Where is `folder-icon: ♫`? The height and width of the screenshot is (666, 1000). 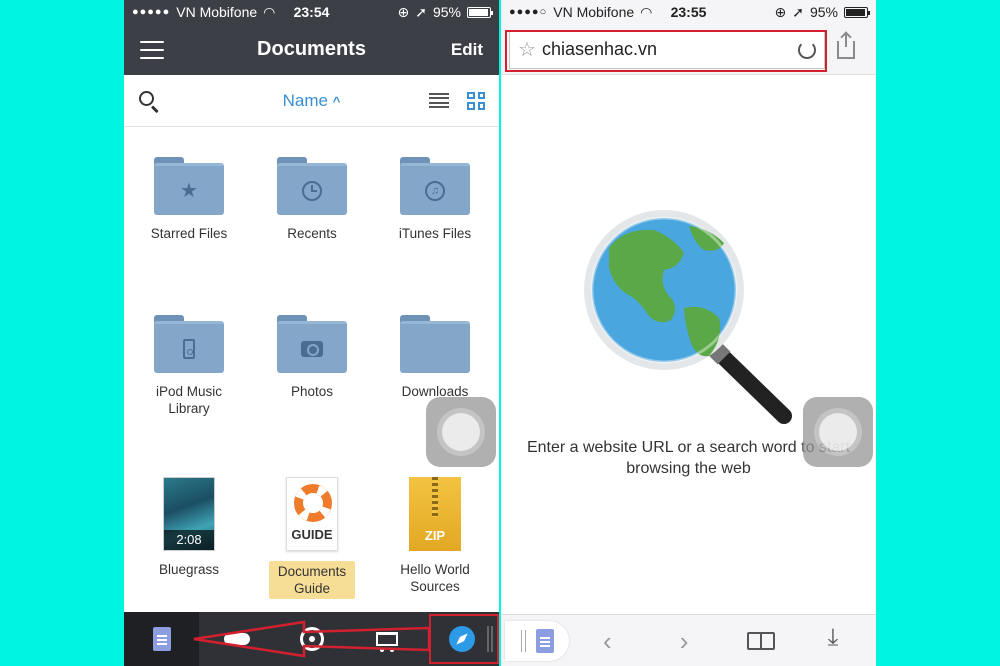
folder-icon: ♫ is located at coordinates (435, 186).